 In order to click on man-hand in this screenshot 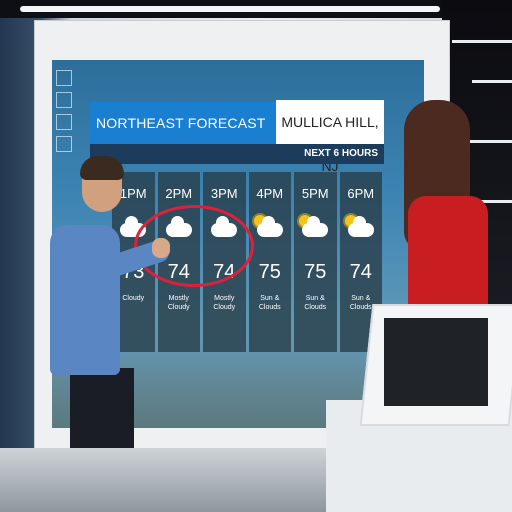, I will do `click(161, 248)`.